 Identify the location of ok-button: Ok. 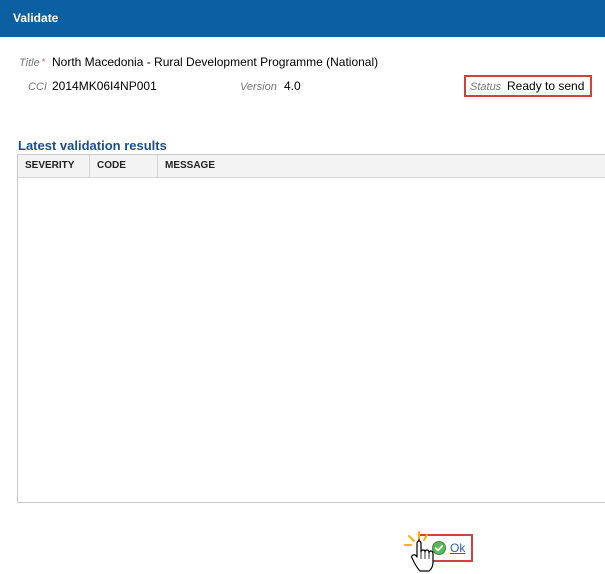
(457, 548).